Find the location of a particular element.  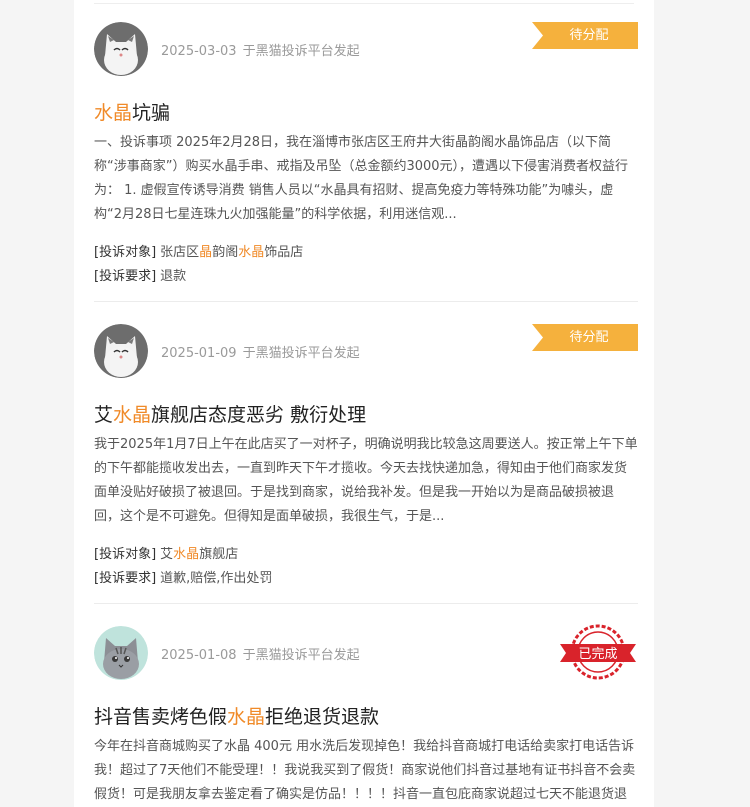

complaint-target: [投诉对象] 艾水晶旗舰店 is located at coordinates (166, 552).